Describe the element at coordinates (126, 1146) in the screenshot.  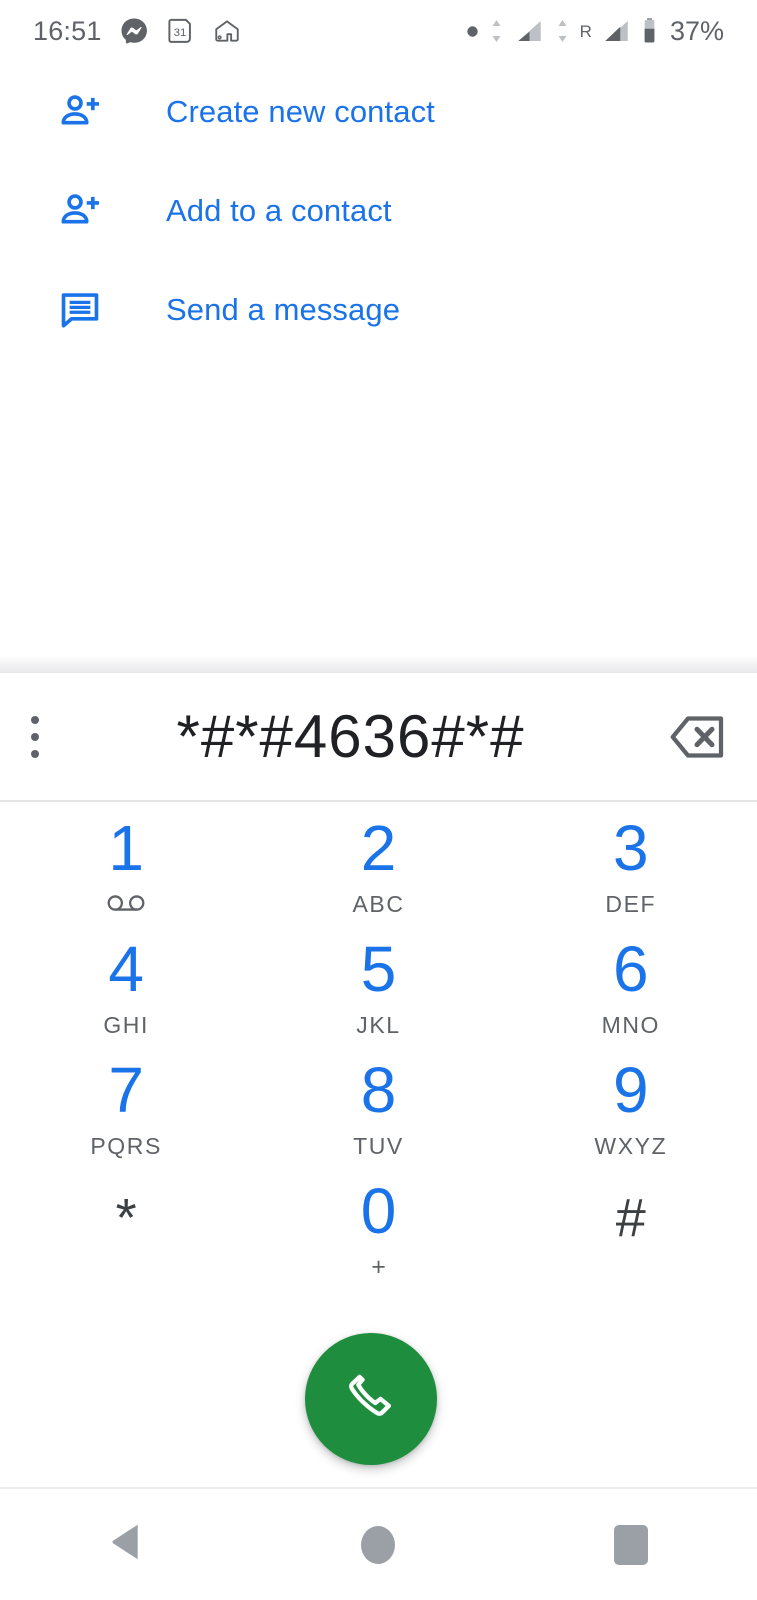
I see `dialpad-key-7-letters: PQRS` at that location.